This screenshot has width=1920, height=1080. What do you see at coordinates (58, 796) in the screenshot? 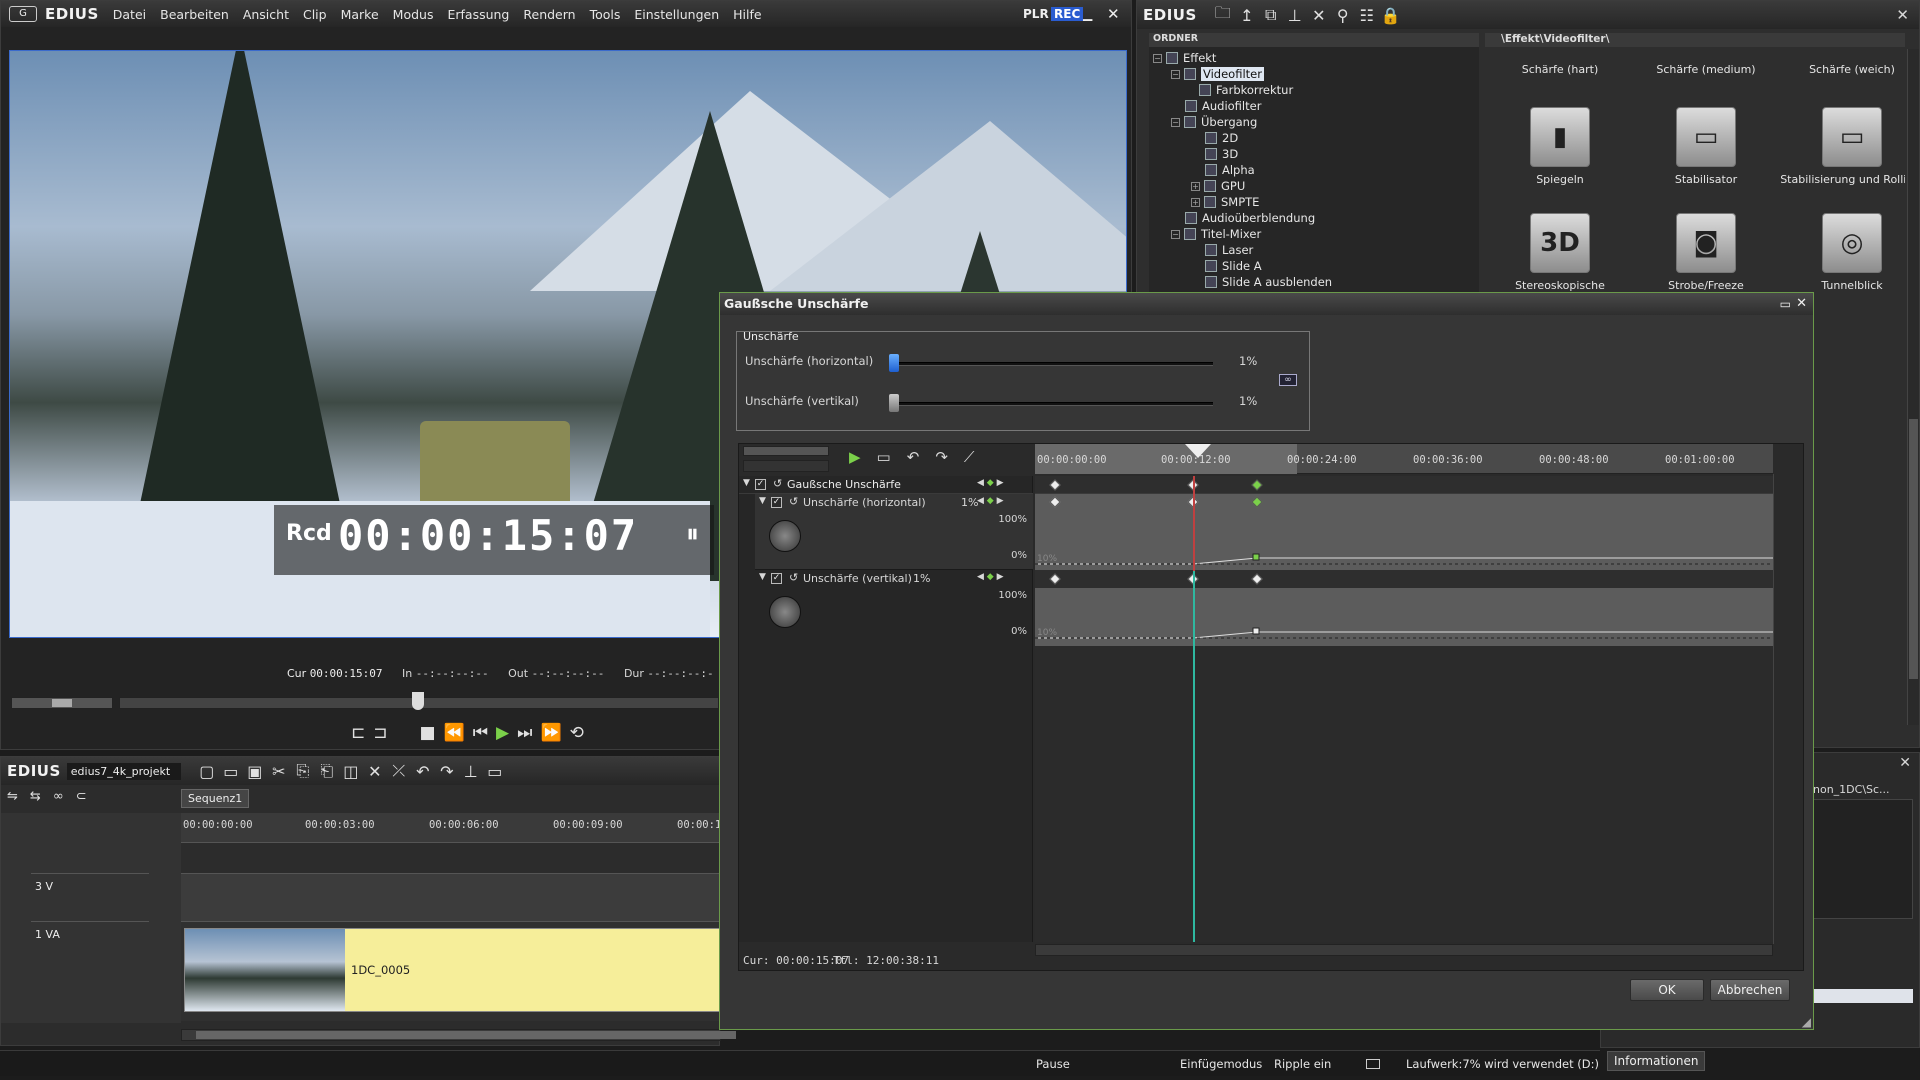
I see `link-icon: ∞` at bounding box center [58, 796].